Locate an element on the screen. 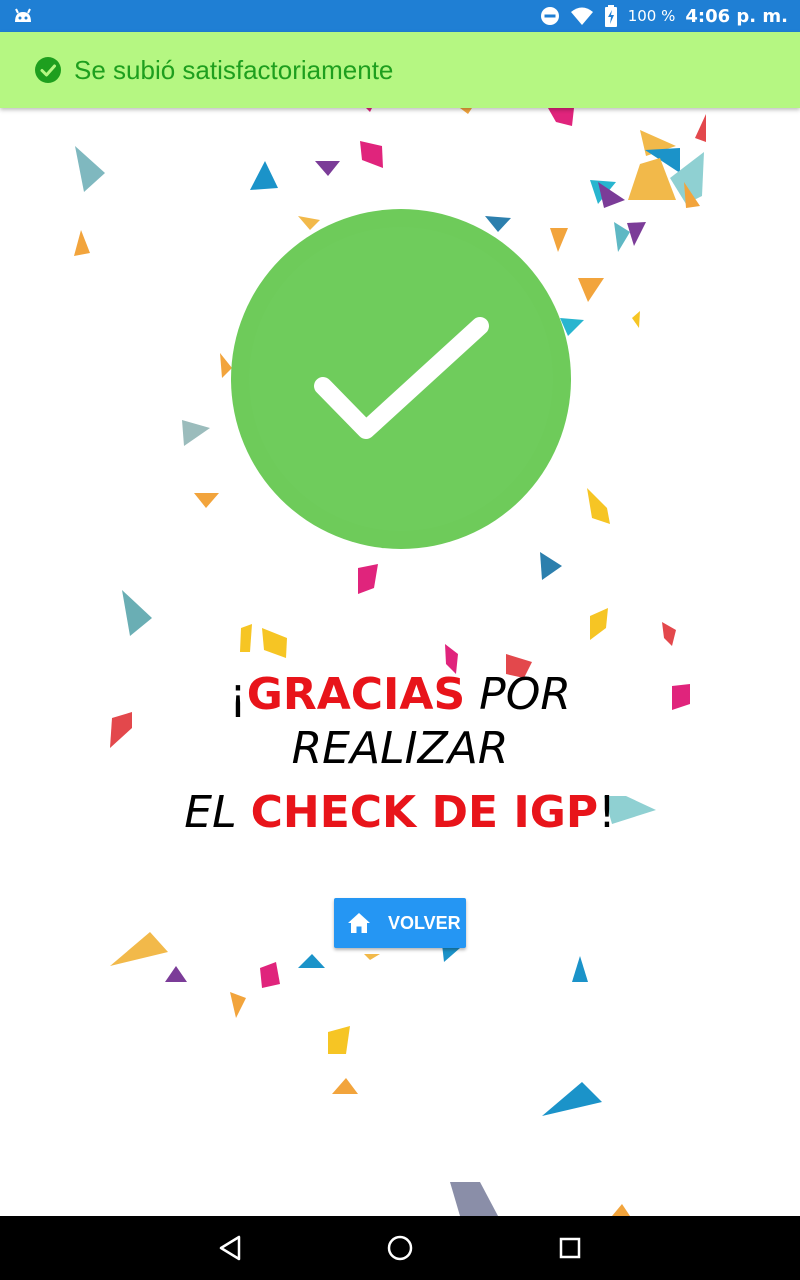 The height and width of the screenshot is (1280, 800). exclaim-close: ! is located at coordinates (607, 812).